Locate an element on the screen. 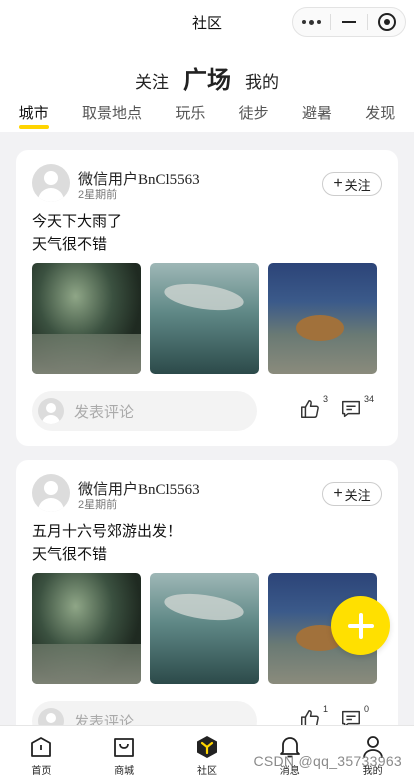 The height and width of the screenshot is (780, 414). minimize-button is located at coordinates (349, 22).